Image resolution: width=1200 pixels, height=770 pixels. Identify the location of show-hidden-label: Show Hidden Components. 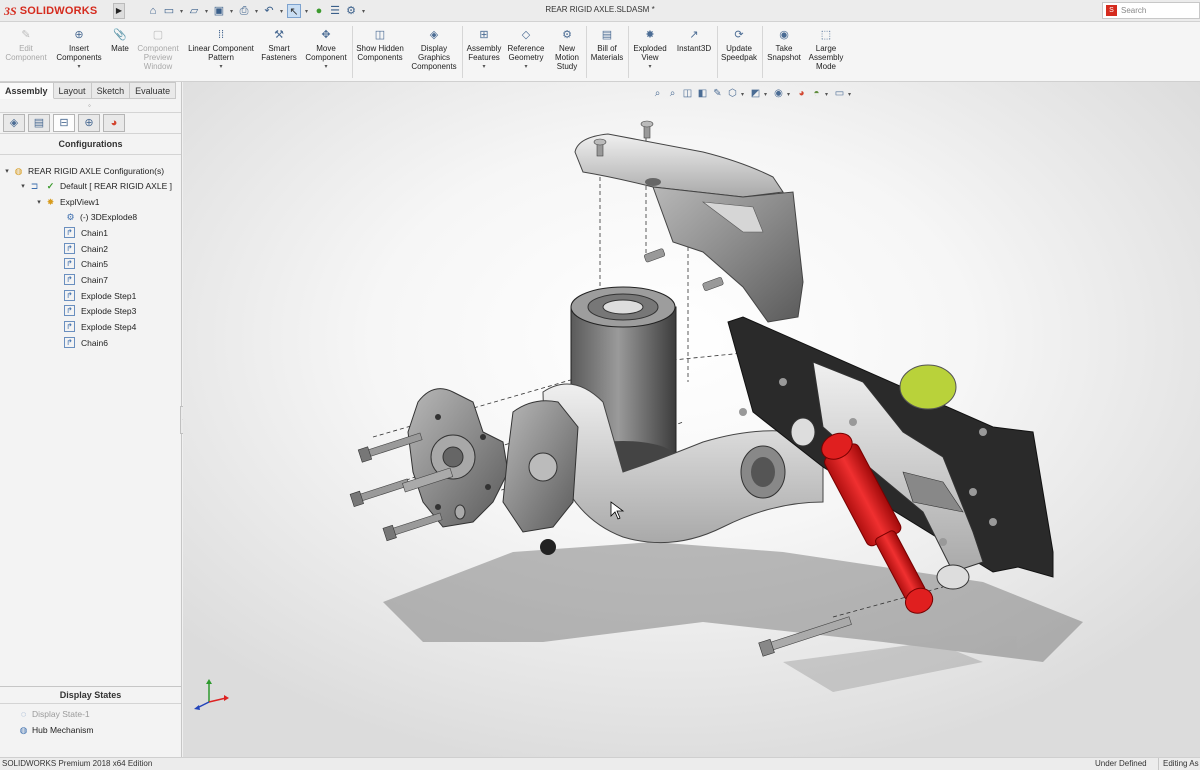
(380, 53).